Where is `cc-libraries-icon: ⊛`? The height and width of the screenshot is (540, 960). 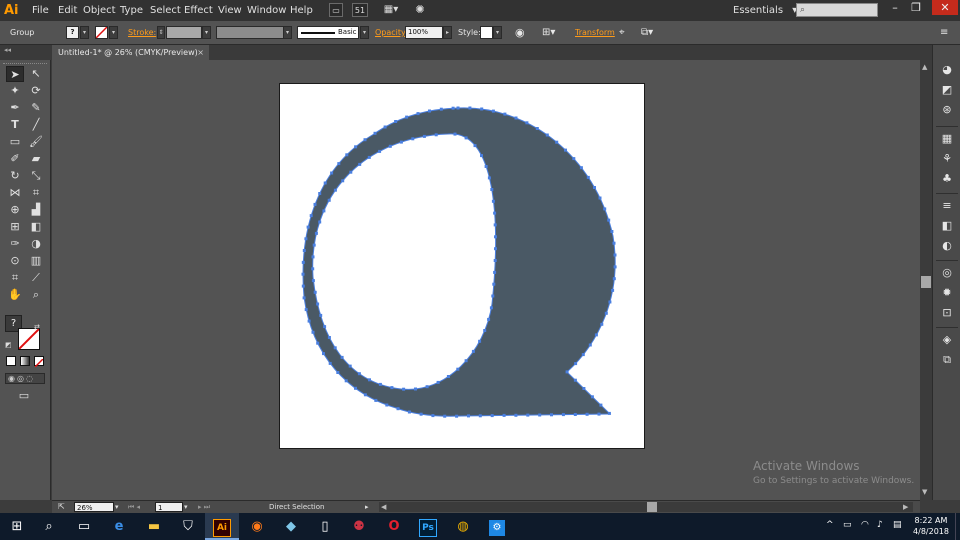
cc-libraries-icon: ⊛ is located at coordinates (947, 110).